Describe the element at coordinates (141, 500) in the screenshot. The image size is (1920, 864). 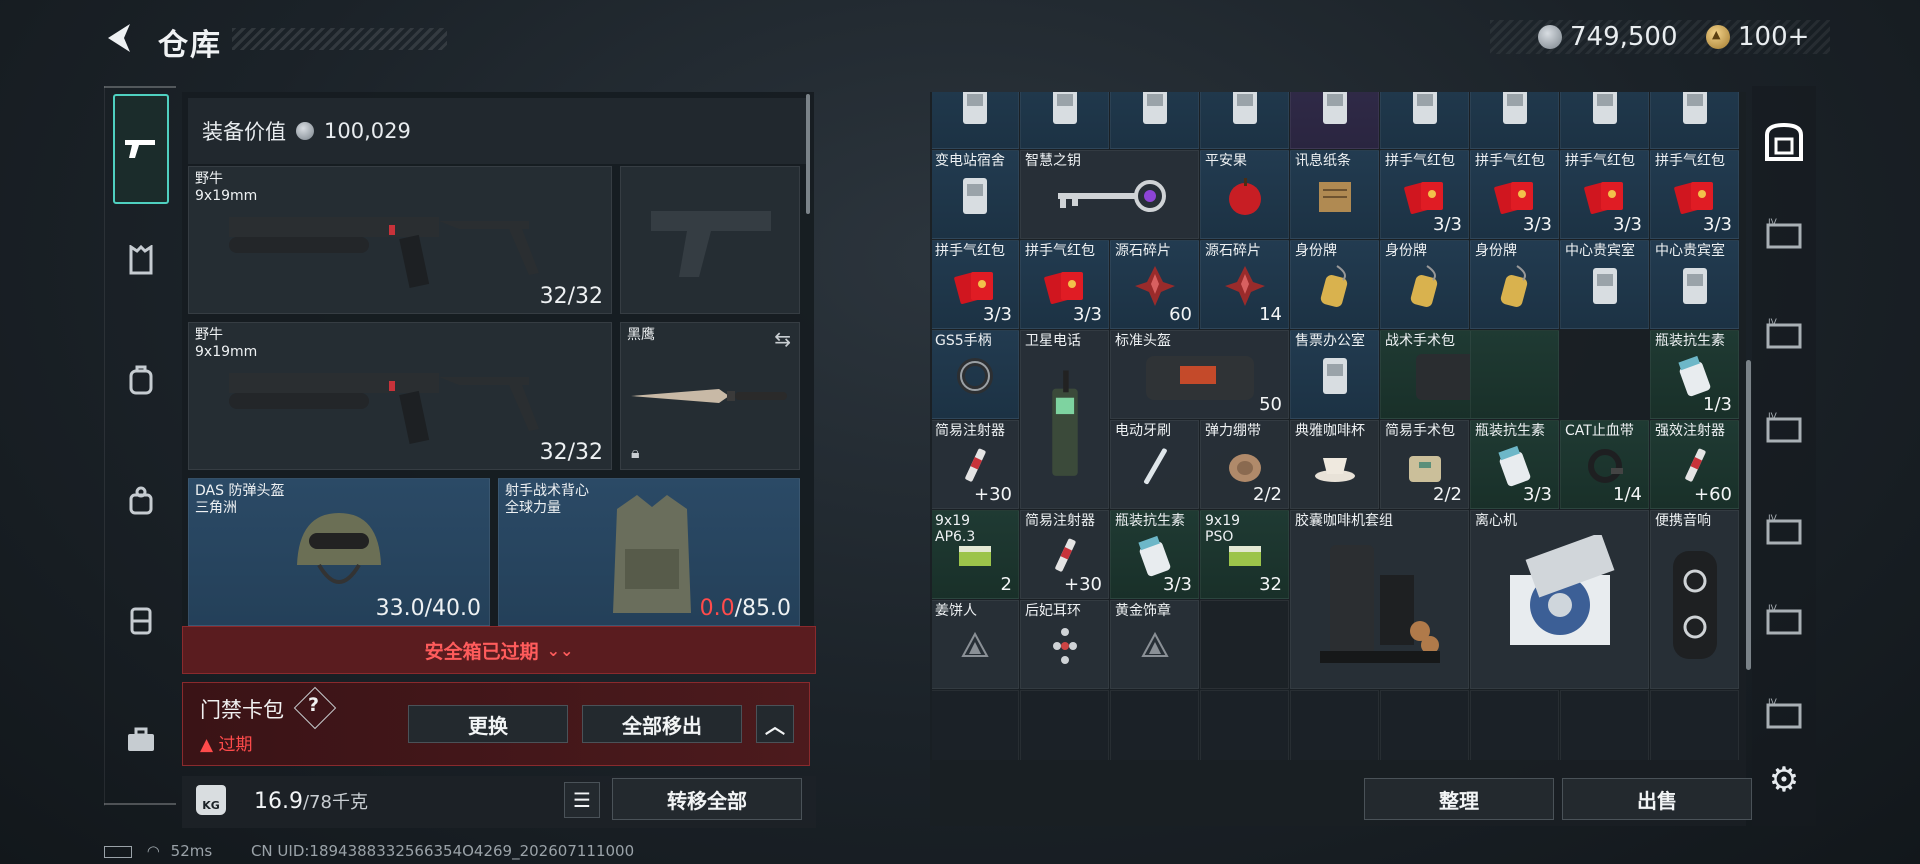
I see `bag-tab` at that location.